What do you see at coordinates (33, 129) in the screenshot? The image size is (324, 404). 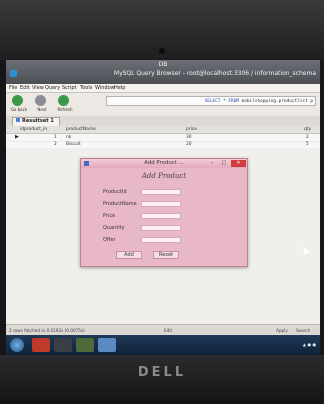 I see `column-header-idproduct: idproduct_in` at bounding box center [33, 129].